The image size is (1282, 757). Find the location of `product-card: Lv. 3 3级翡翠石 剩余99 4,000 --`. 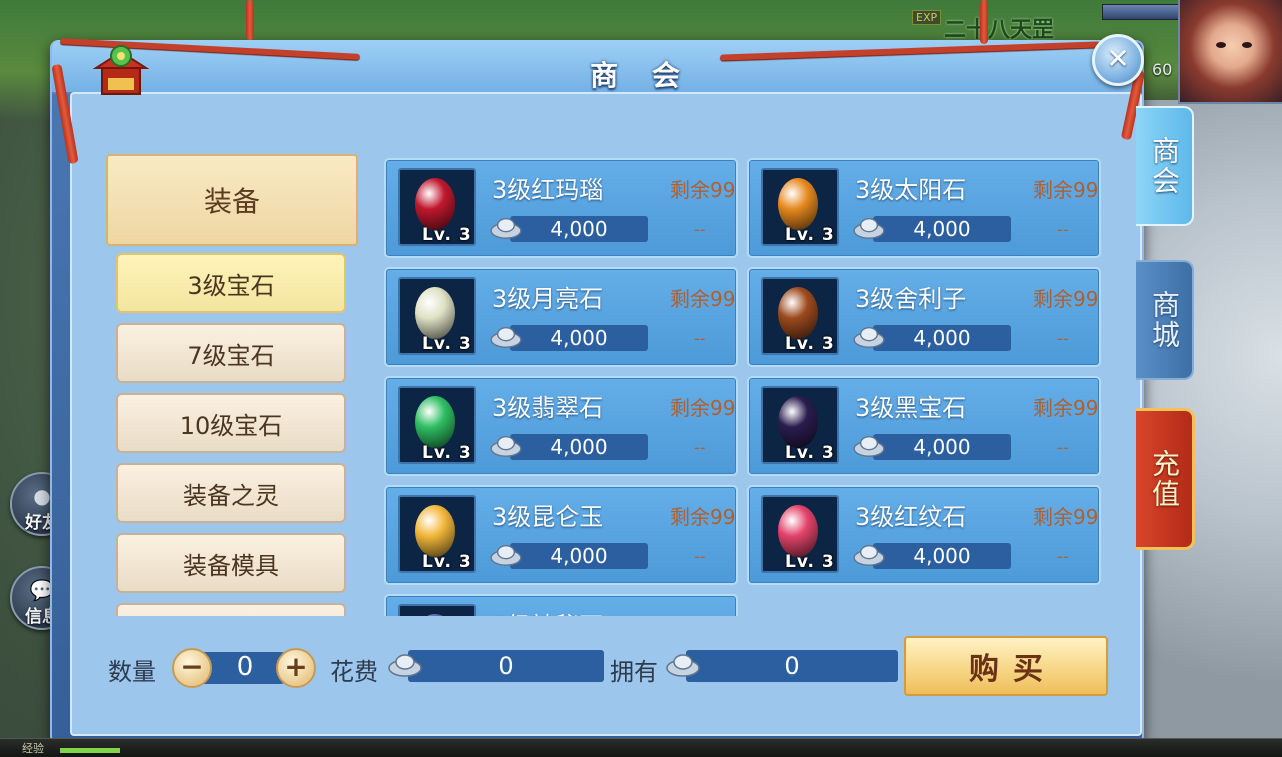

product-card: Lv. 3 3级翡翠石 剩余99 4,000 -- is located at coordinates (561, 426).